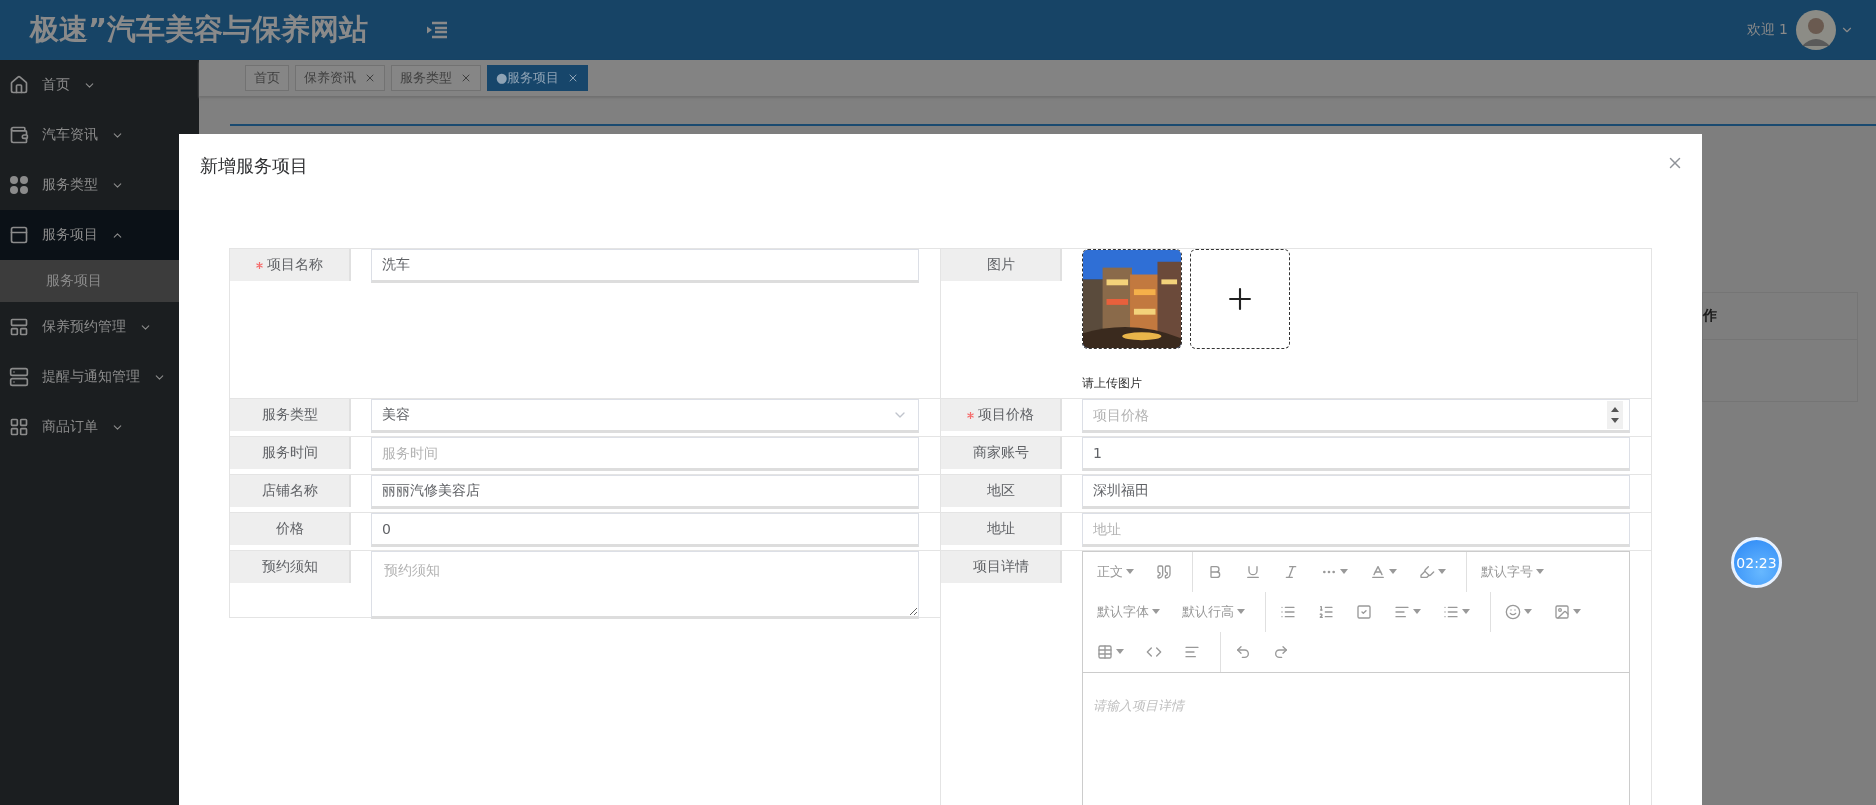  I want to click on text-field: 0, so click(645, 530).